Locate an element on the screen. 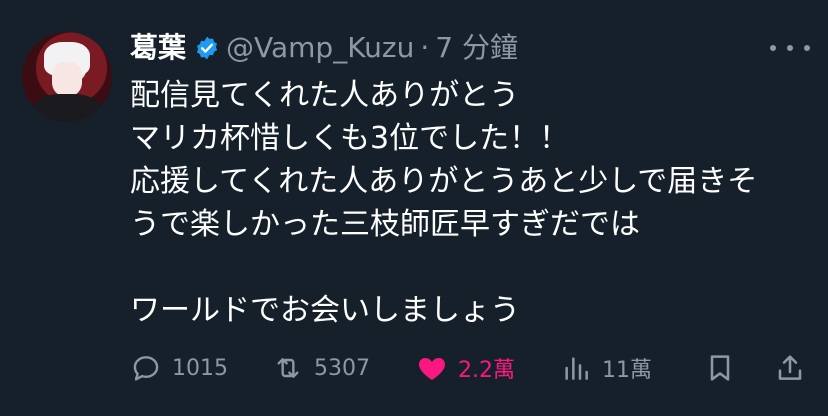  retweet-button: 5307 is located at coordinates (321, 368).